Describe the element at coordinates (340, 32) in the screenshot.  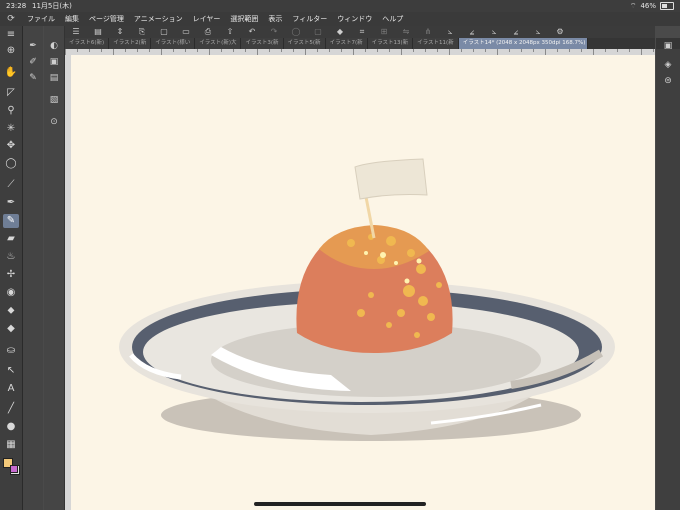
I see `fill-icon: ◆` at that location.